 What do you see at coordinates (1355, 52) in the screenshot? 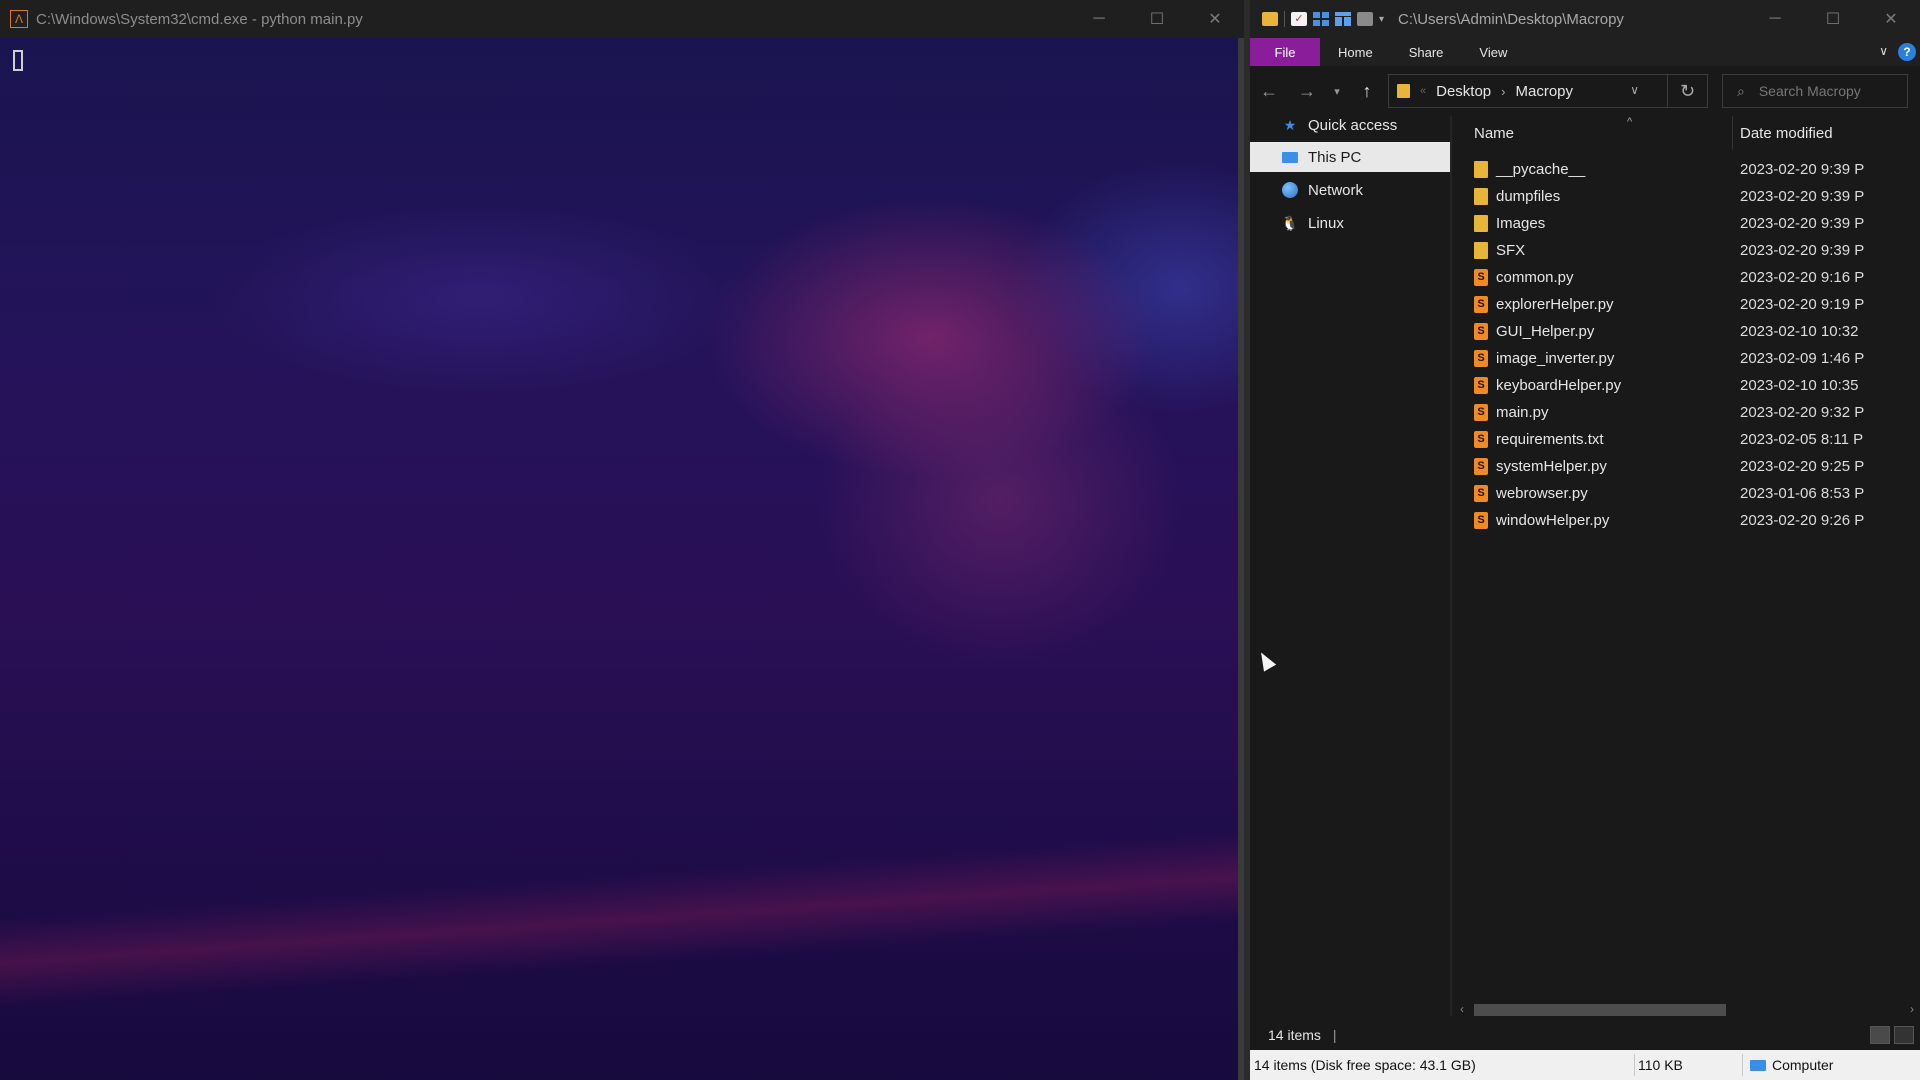
I see `tab-home: Home` at bounding box center [1355, 52].